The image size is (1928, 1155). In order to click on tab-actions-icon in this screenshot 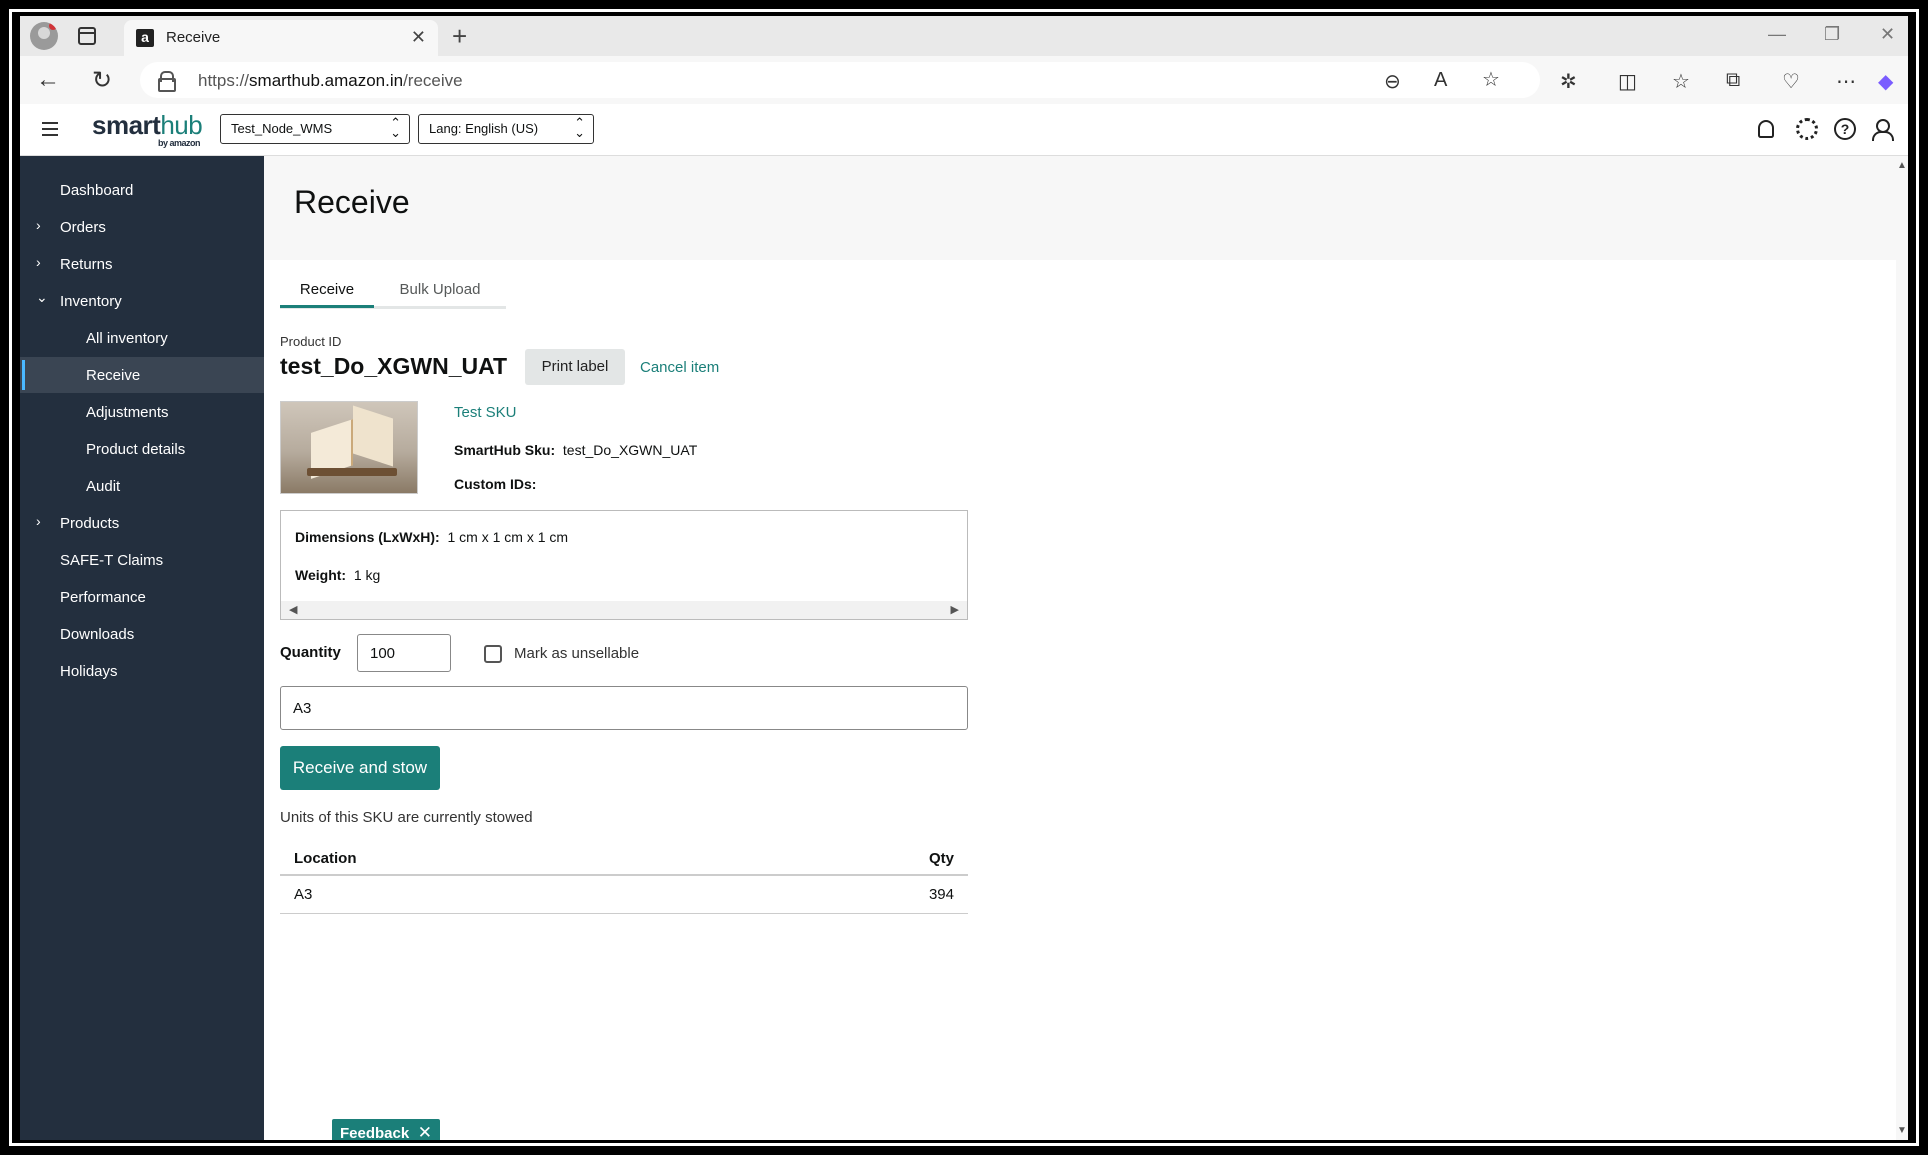, I will do `click(87, 36)`.